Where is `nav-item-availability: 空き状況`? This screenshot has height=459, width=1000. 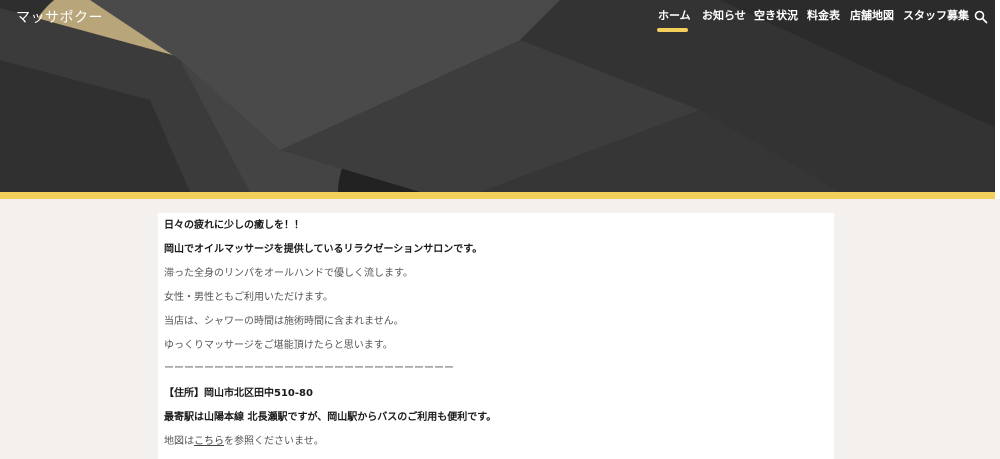
nav-item-availability: 空き状況 is located at coordinates (776, 16).